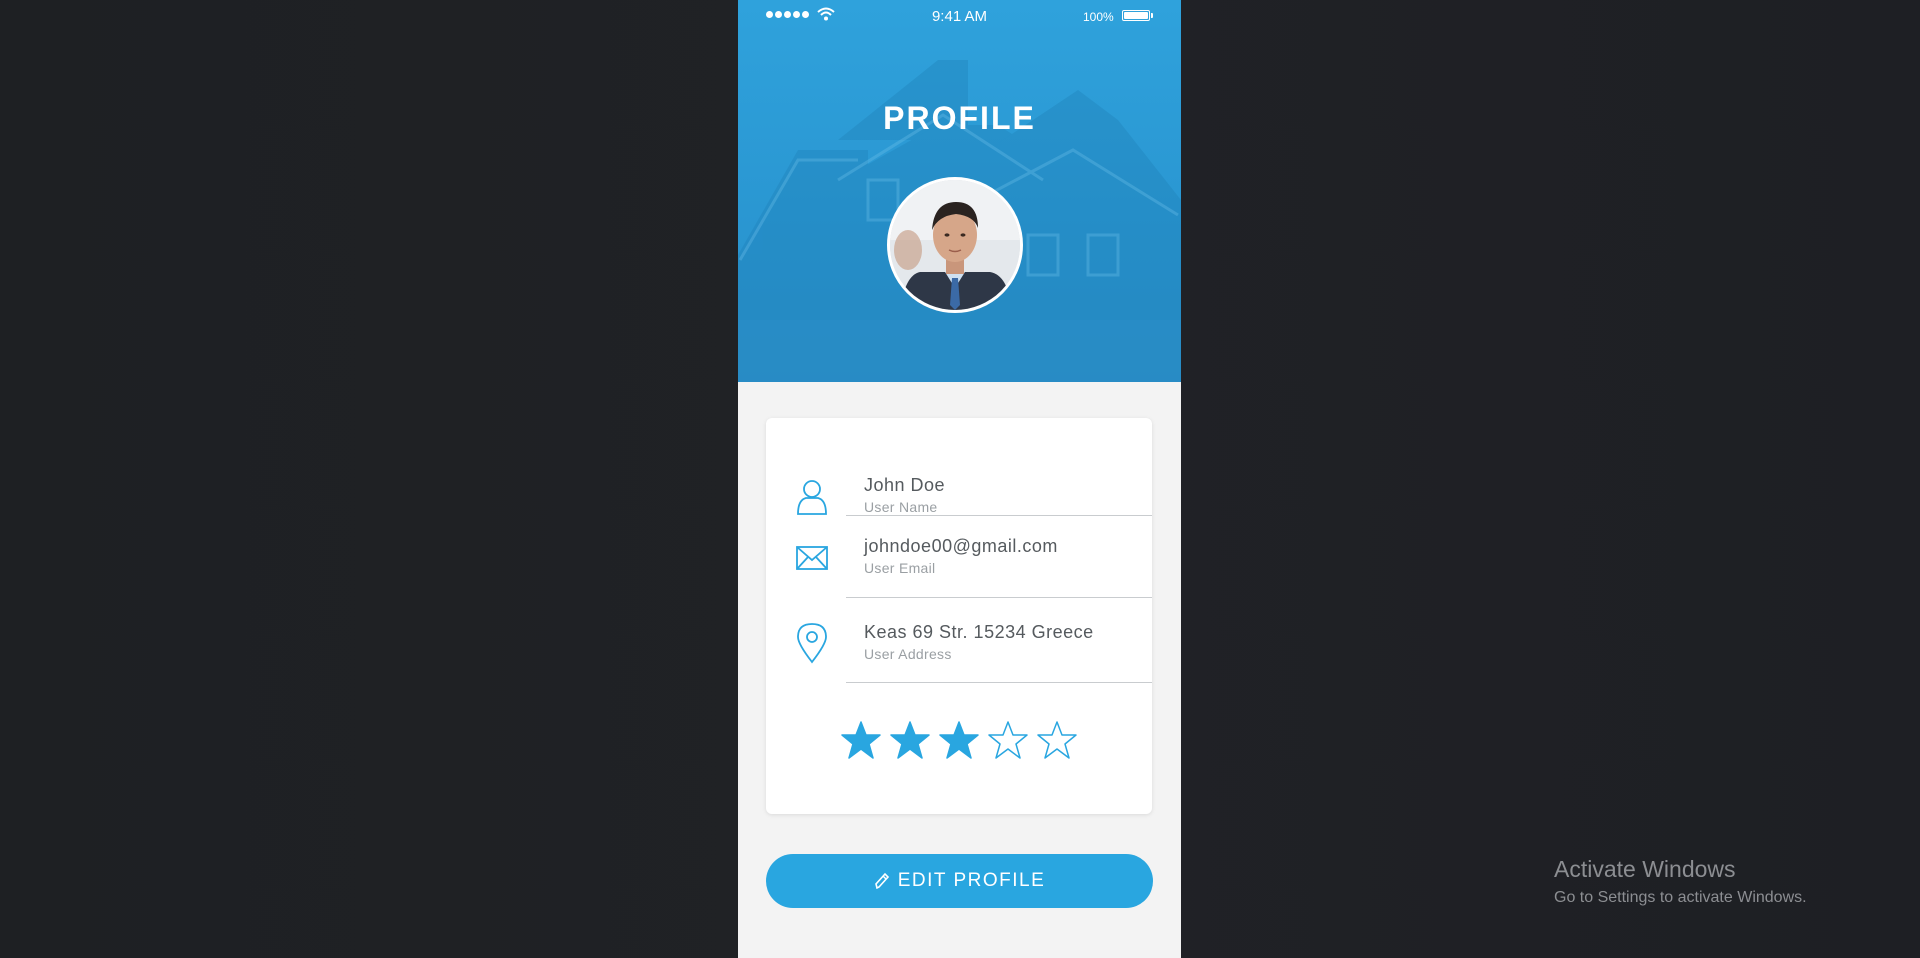  Describe the element at coordinates (1645, 869) in the screenshot. I see `watermark-title: Activate Windows` at that location.